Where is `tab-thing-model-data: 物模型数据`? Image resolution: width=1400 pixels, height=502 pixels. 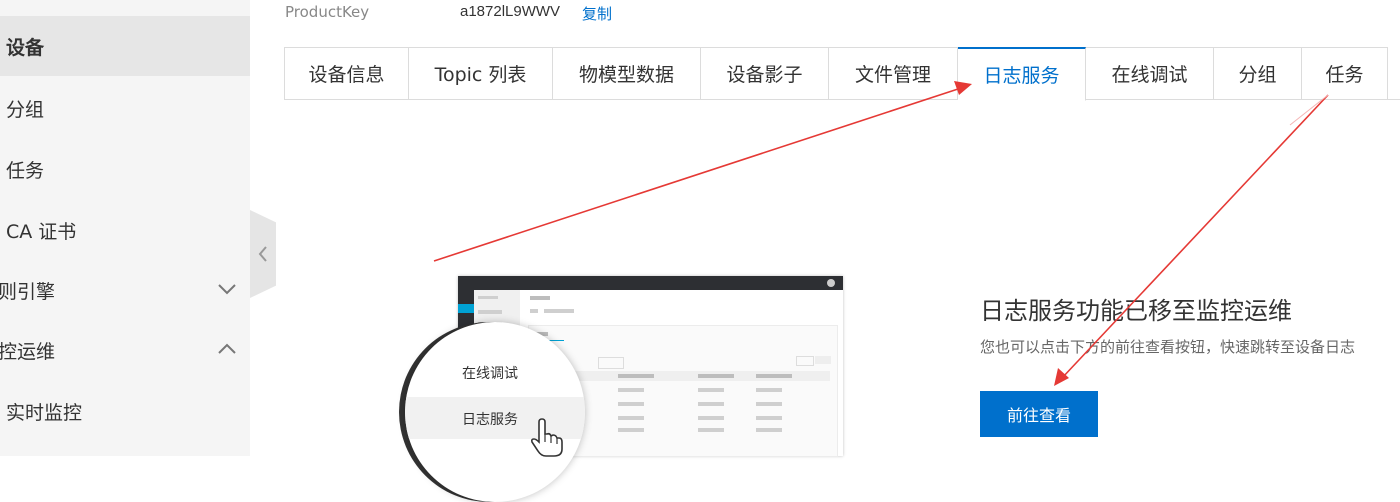 tab-thing-model-data: 物模型数据 is located at coordinates (627, 73).